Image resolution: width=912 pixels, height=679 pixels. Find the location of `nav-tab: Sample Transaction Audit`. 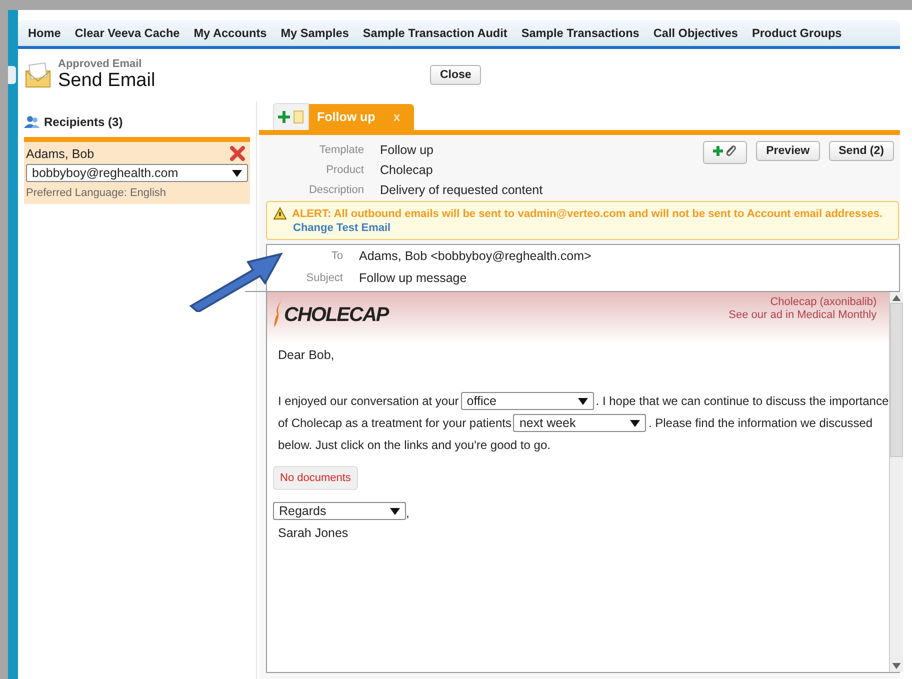

nav-tab: Sample Transaction Audit is located at coordinates (435, 33).